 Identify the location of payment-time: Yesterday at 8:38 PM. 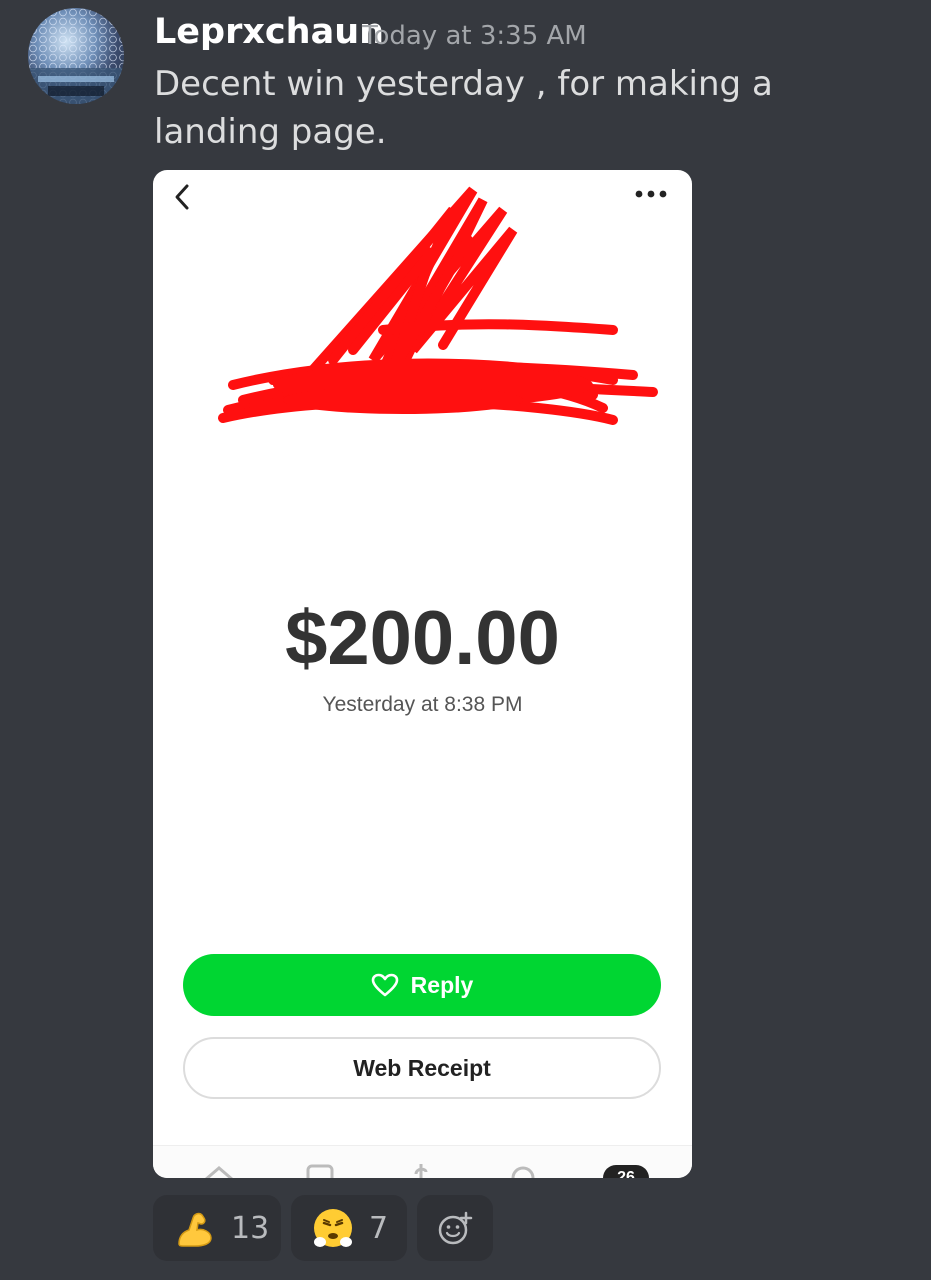
(422, 704).